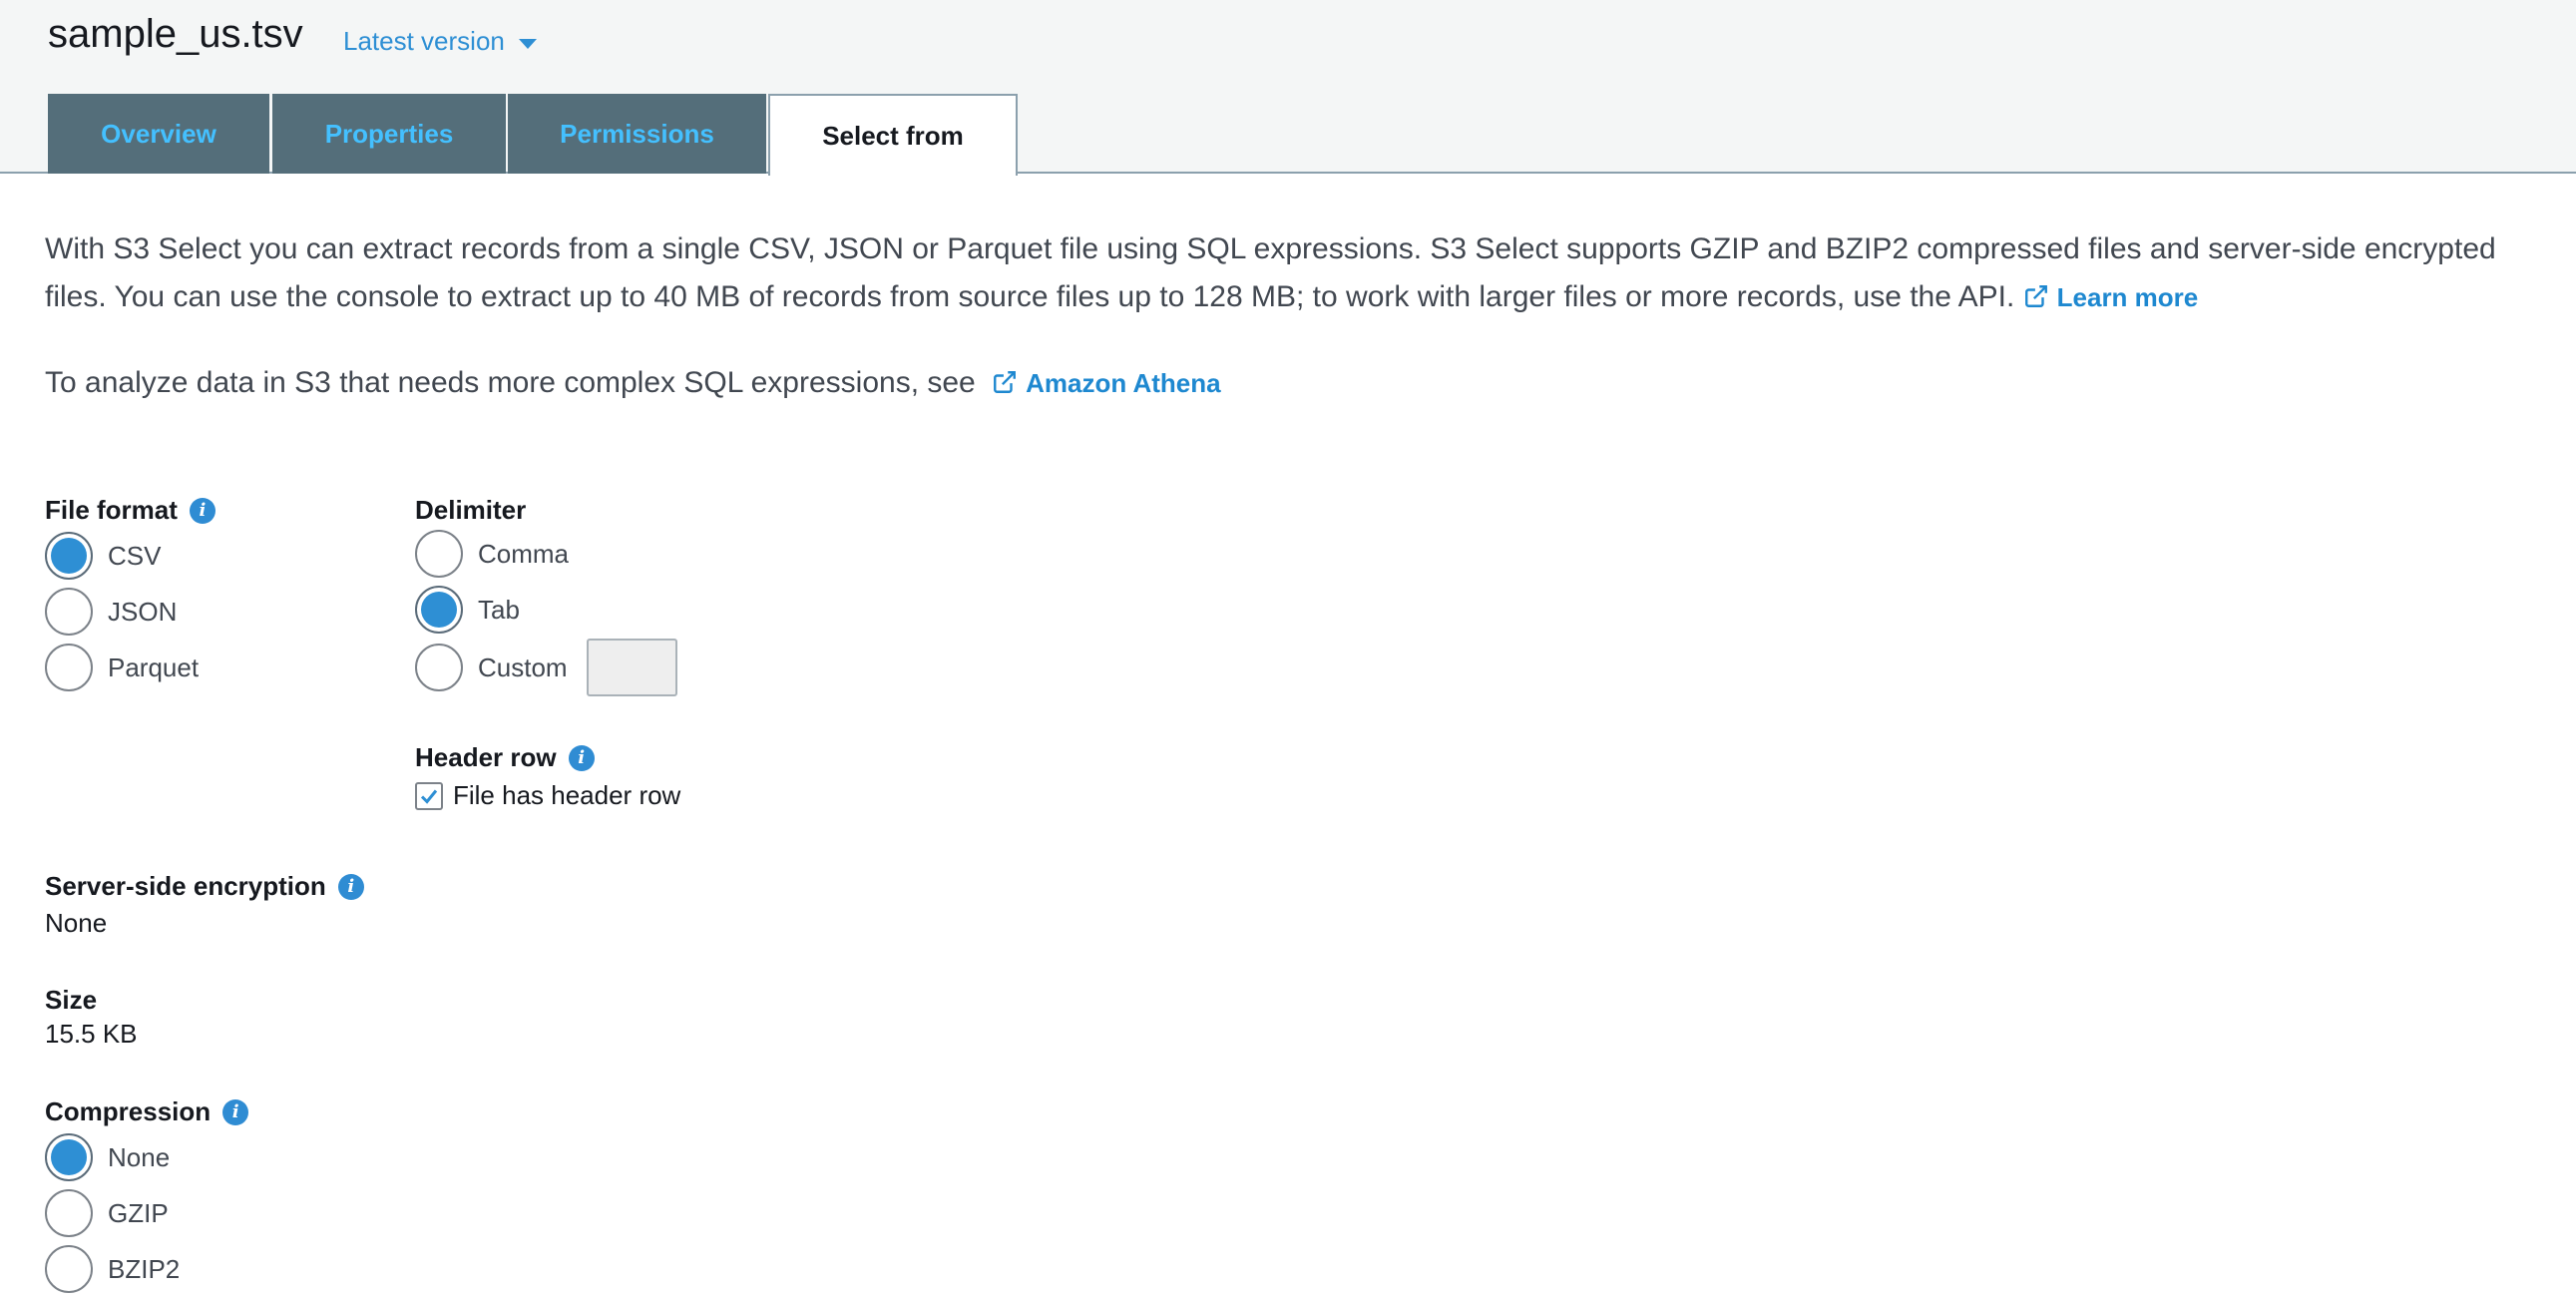 The image size is (2576, 1301). Describe the element at coordinates (567, 795) in the screenshot. I see `checkbox-label: File has header row` at that location.